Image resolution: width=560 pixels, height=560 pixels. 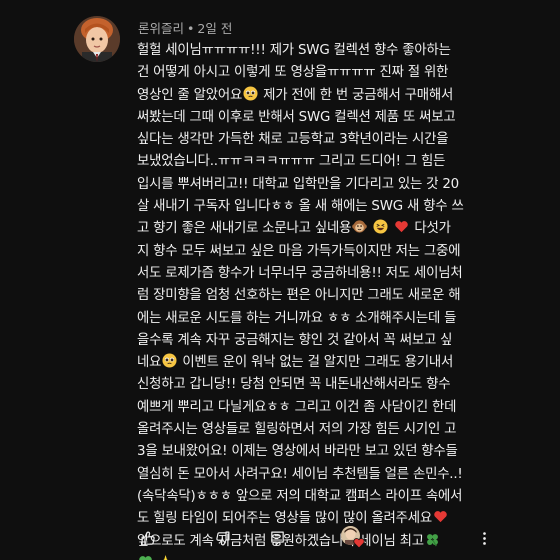 What do you see at coordinates (297, 318) in the screenshot?
I see `comment-line: 에는 새로운 시도를 하는 거니까요 ㅎㅎ 소개해주시는데 들` at bounding box center [297, 318].